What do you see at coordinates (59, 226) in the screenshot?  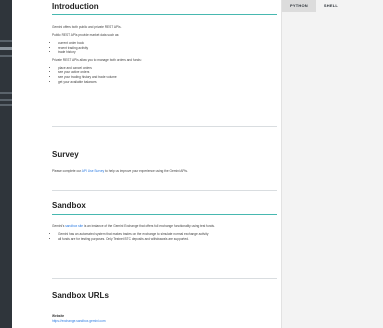 I see `text: Gemini's` at bounding box center [59, 226].